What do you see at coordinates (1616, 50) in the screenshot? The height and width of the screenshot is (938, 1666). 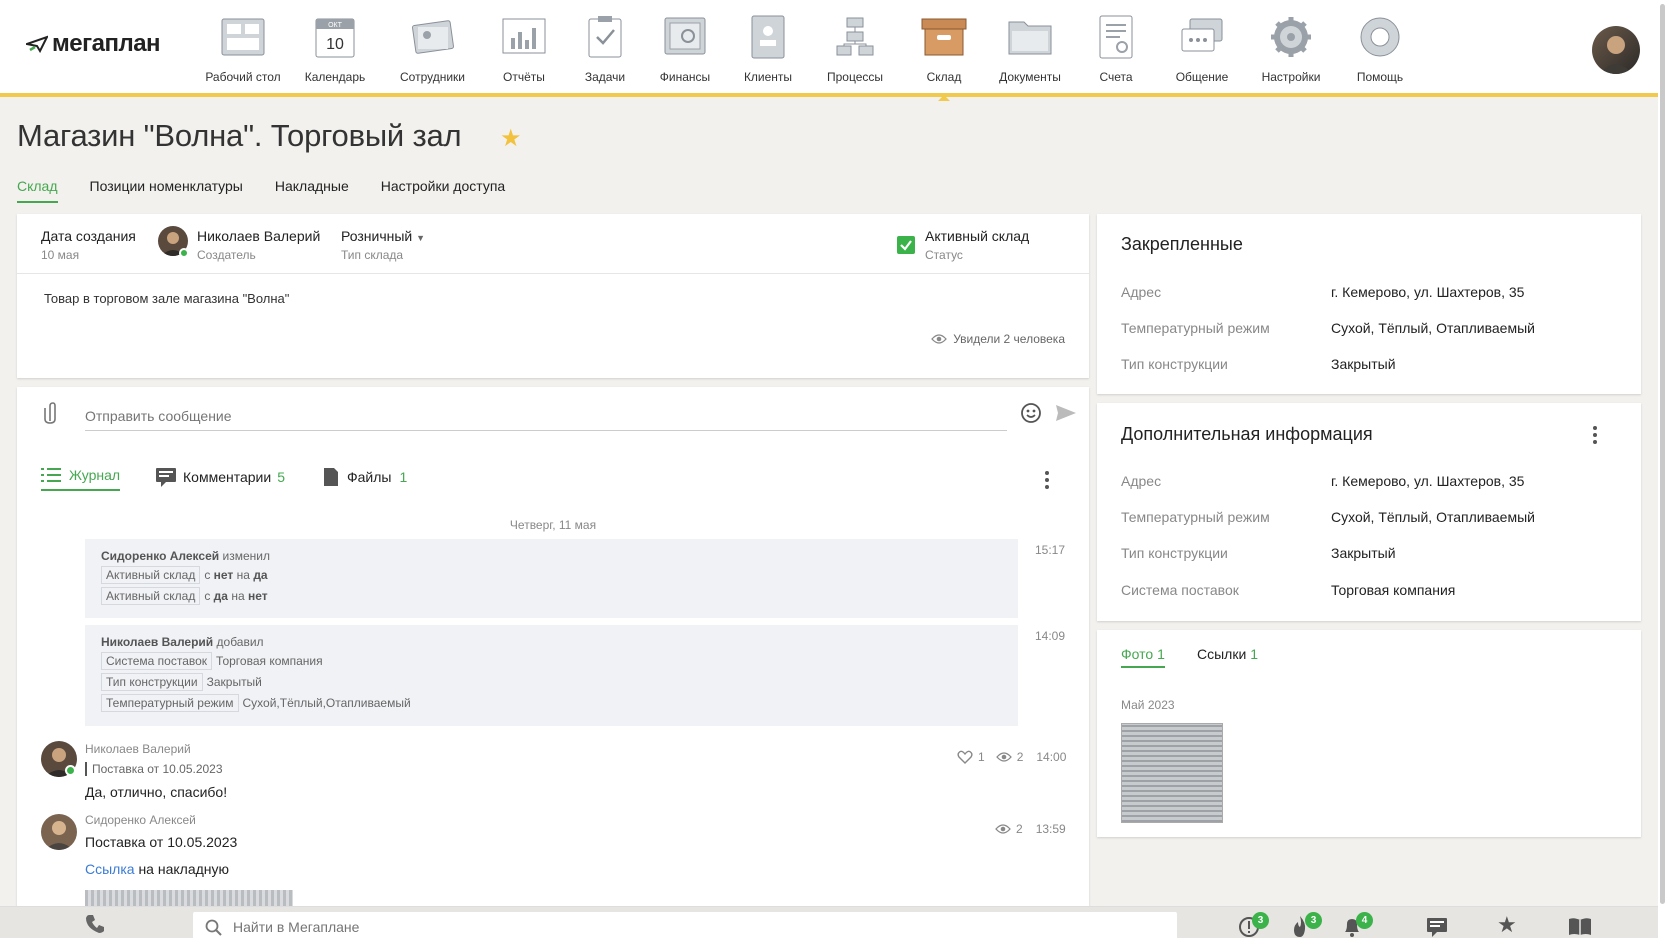 I see `user-avatar` at bounding box center [1616, 50].